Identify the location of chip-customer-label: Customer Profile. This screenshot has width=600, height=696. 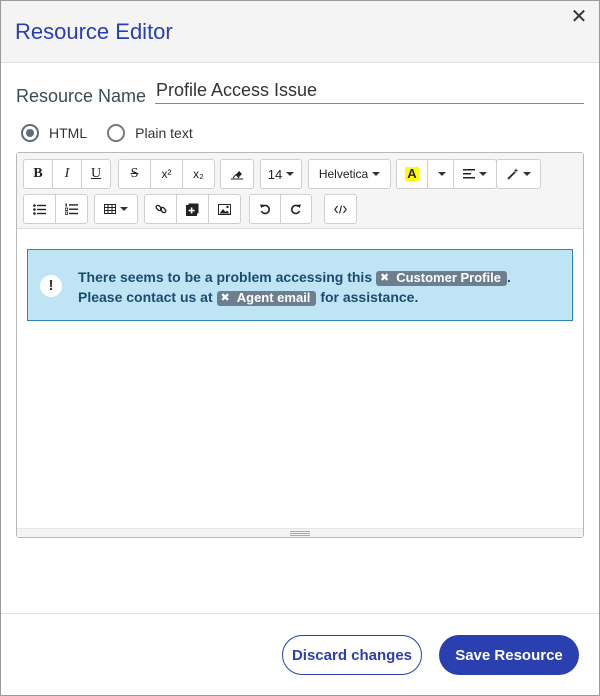
(448, 277).